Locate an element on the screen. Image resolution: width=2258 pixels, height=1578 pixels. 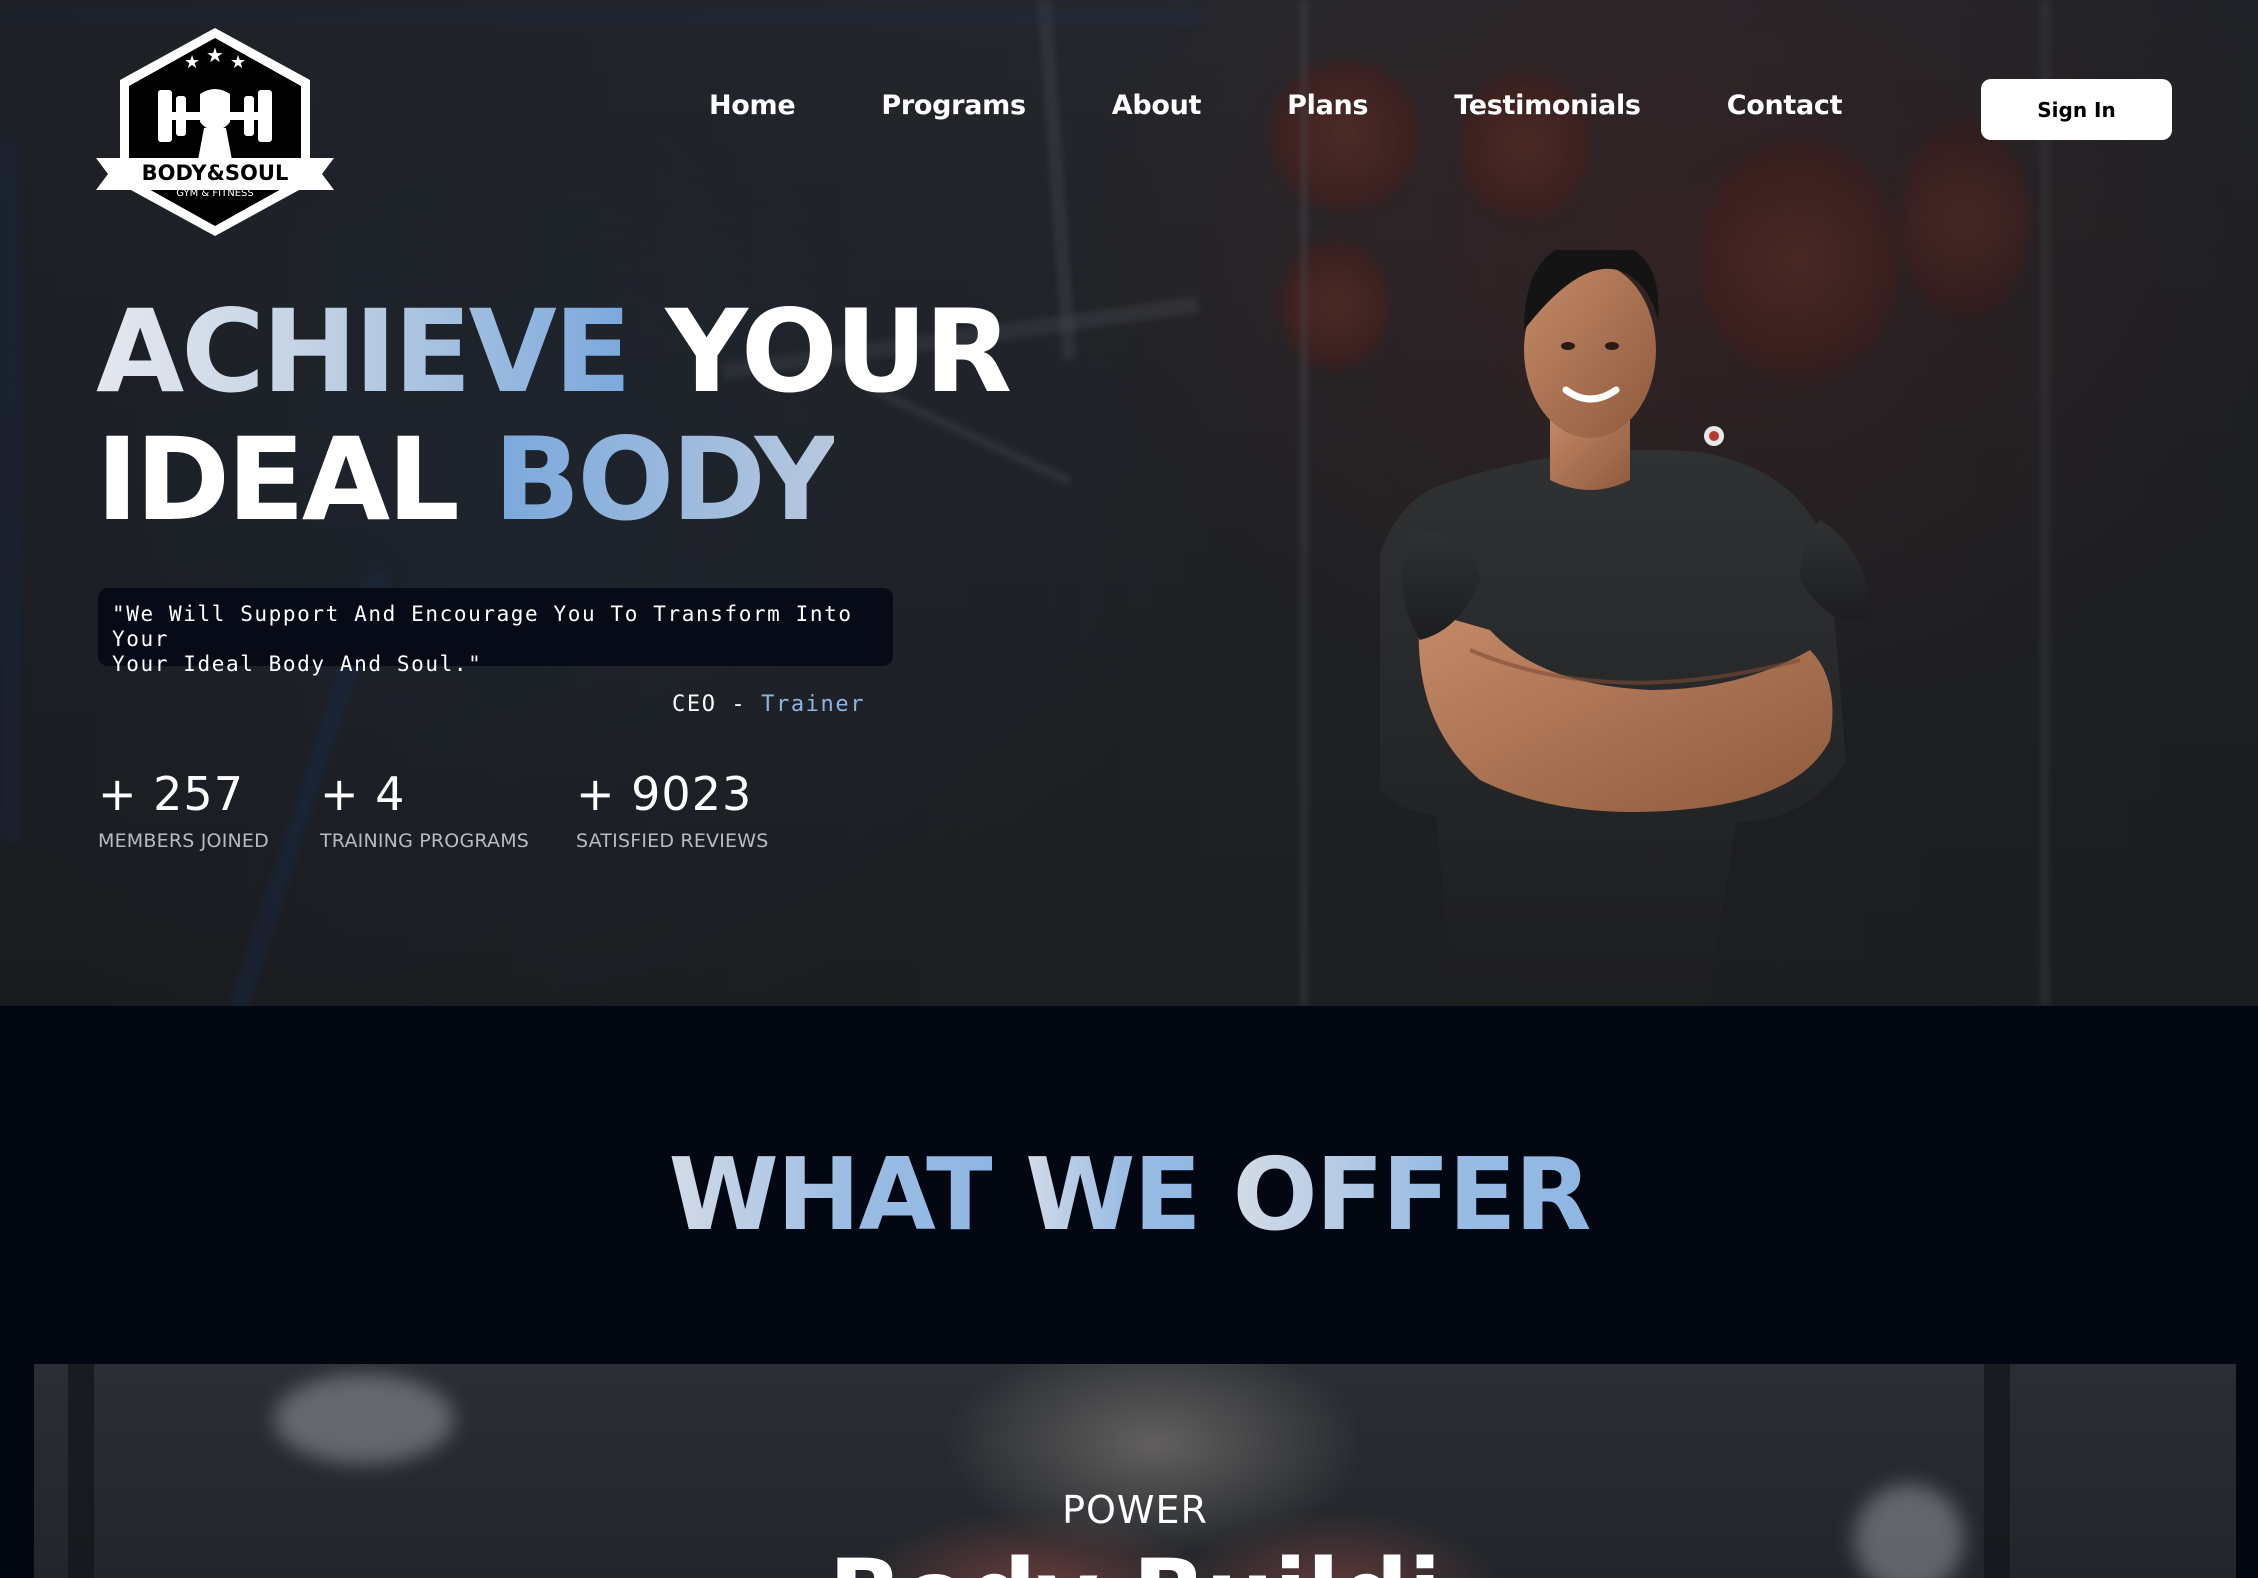
offer-section-title: WHAT WE OFFER is located at coordinates (1129, 1194).